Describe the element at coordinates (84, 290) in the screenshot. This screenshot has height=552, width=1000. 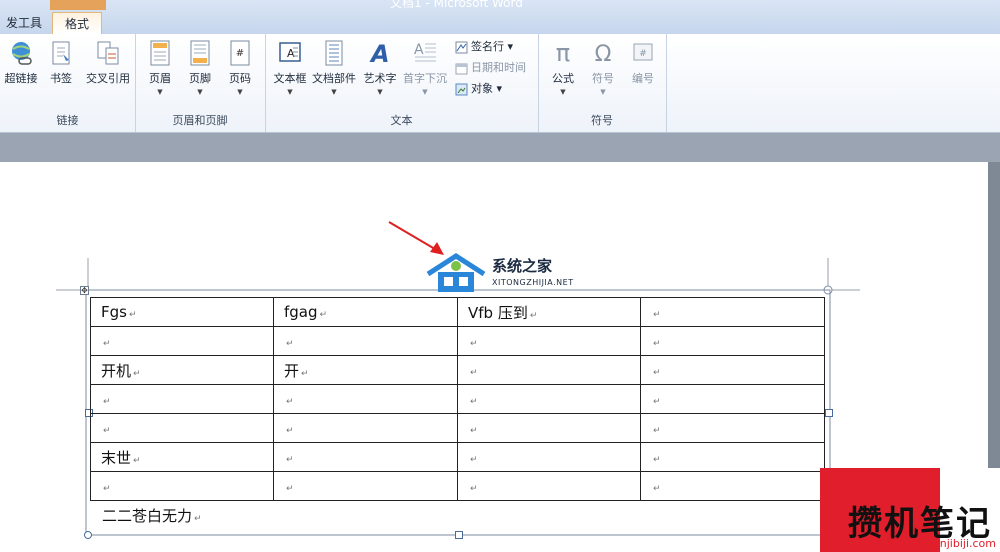
I see `table-move-handle: ✥` at that location.